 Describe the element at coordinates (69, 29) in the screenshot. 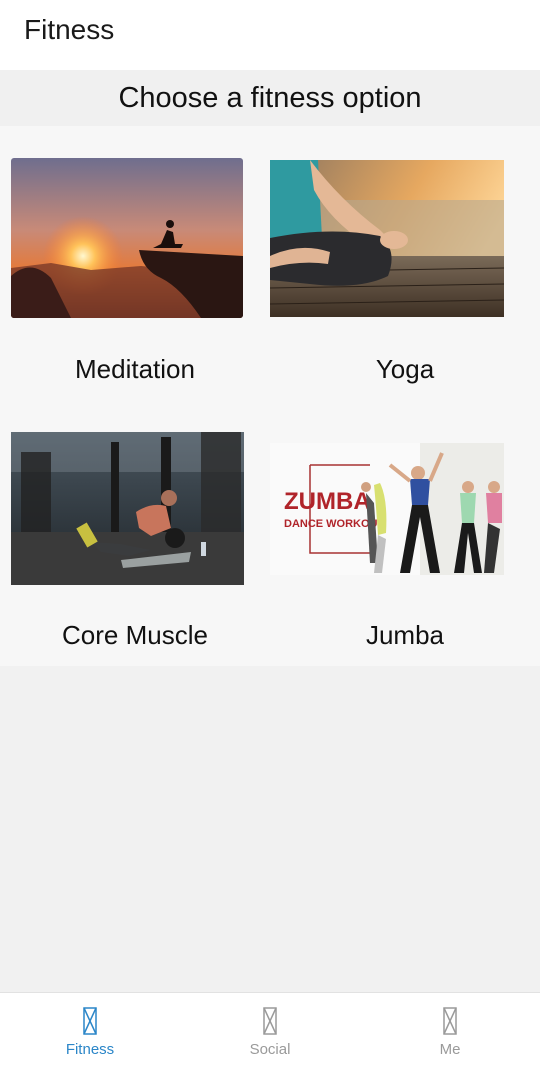

I see `app-title: Fitness` at that location.